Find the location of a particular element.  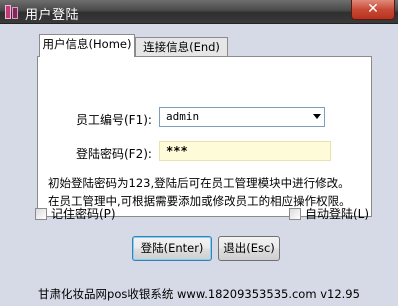

password-label: 登陆密码(F2): is located at coordinates (114, 154).